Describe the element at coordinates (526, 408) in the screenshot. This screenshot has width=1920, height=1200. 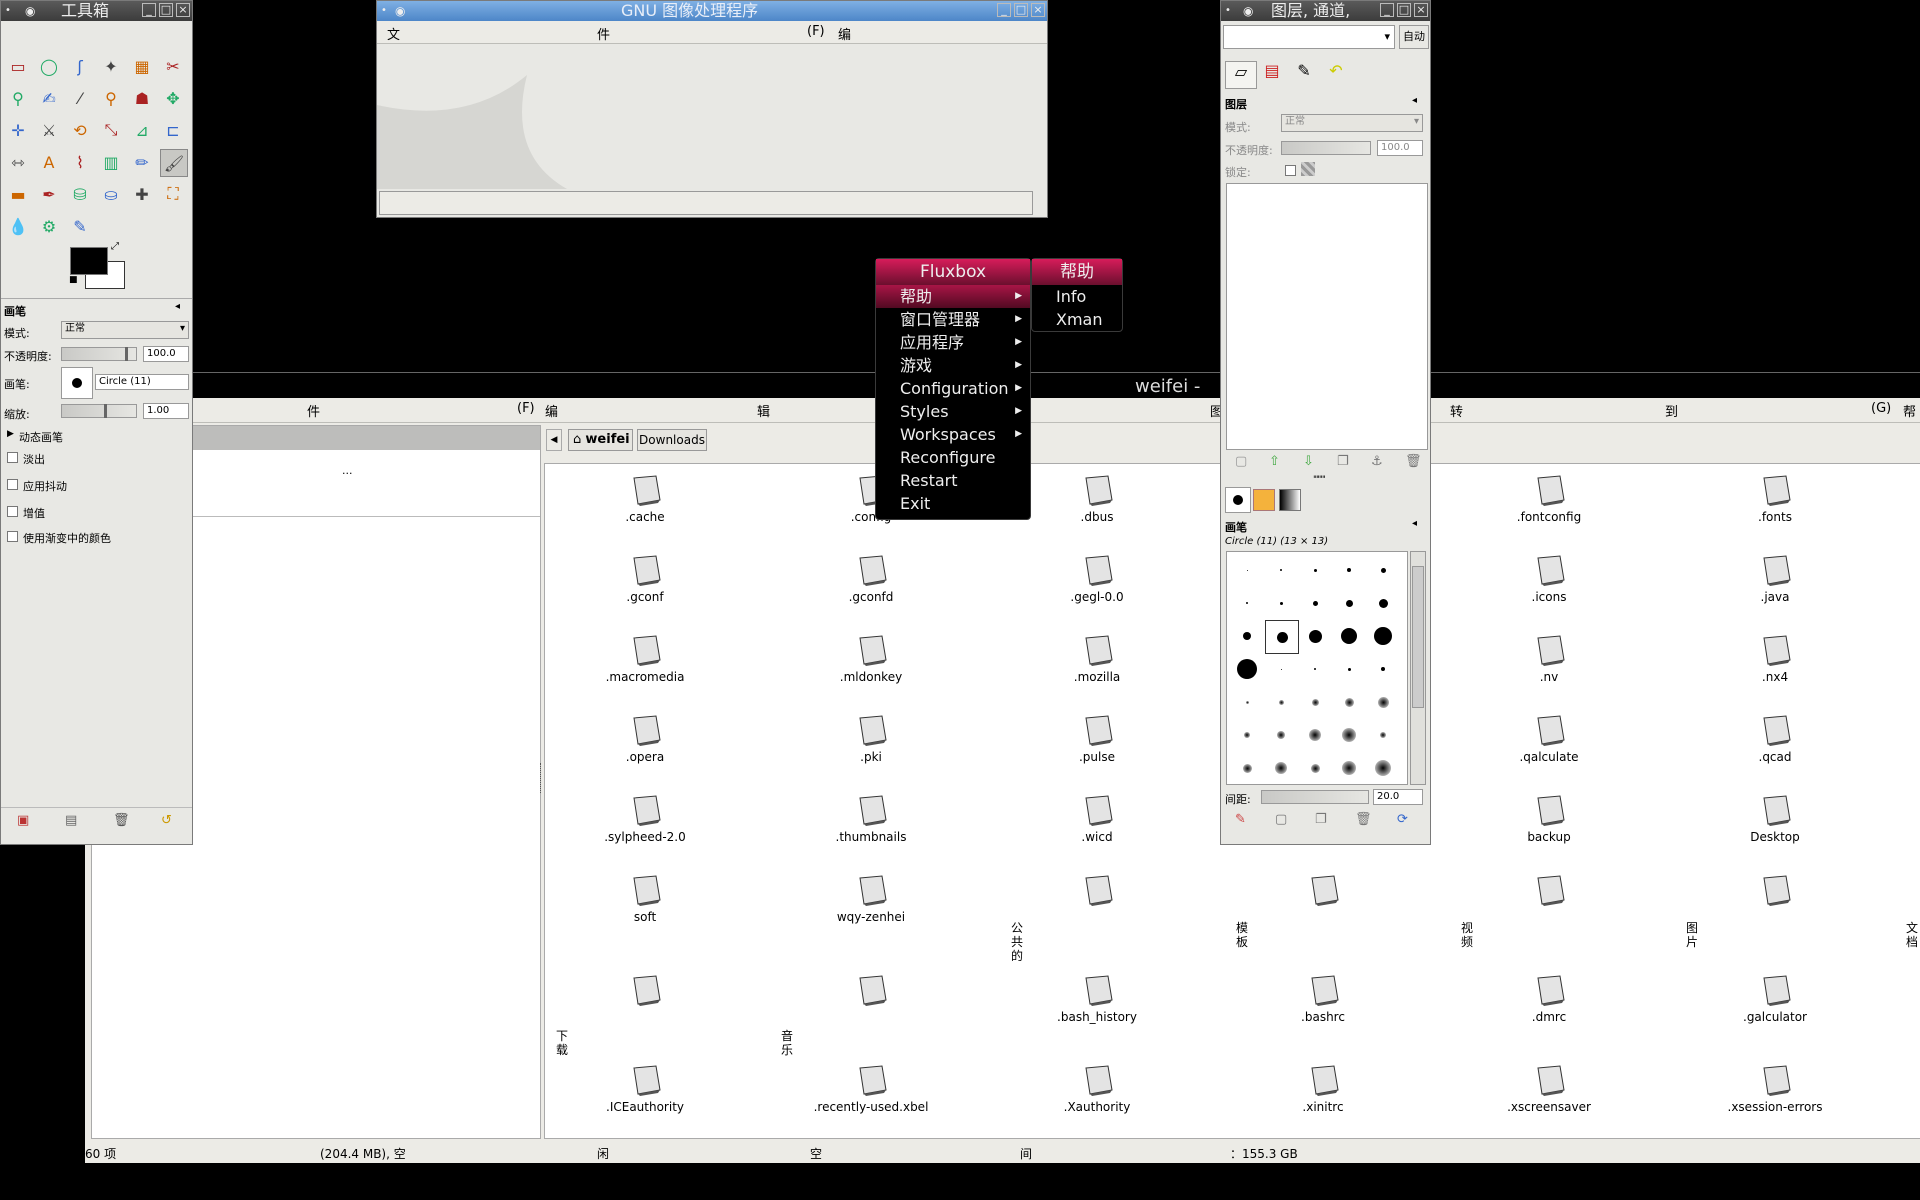
I see `fm-menu-file-key: (F)` at that location.